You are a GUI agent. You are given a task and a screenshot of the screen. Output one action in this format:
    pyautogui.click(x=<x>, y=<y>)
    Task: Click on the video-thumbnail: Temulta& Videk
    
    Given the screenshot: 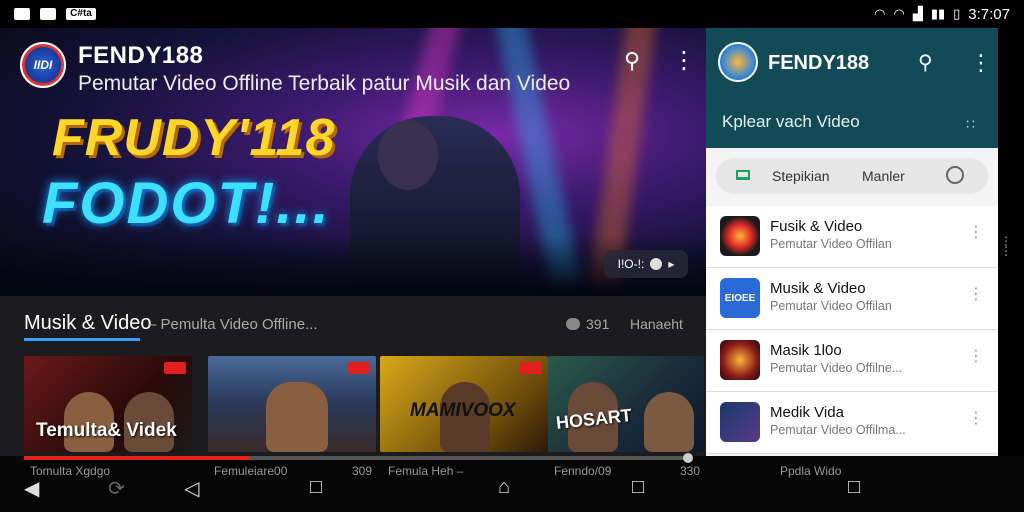 What is the action you would take?
    pyautogui.click(x=108, y=404)
    